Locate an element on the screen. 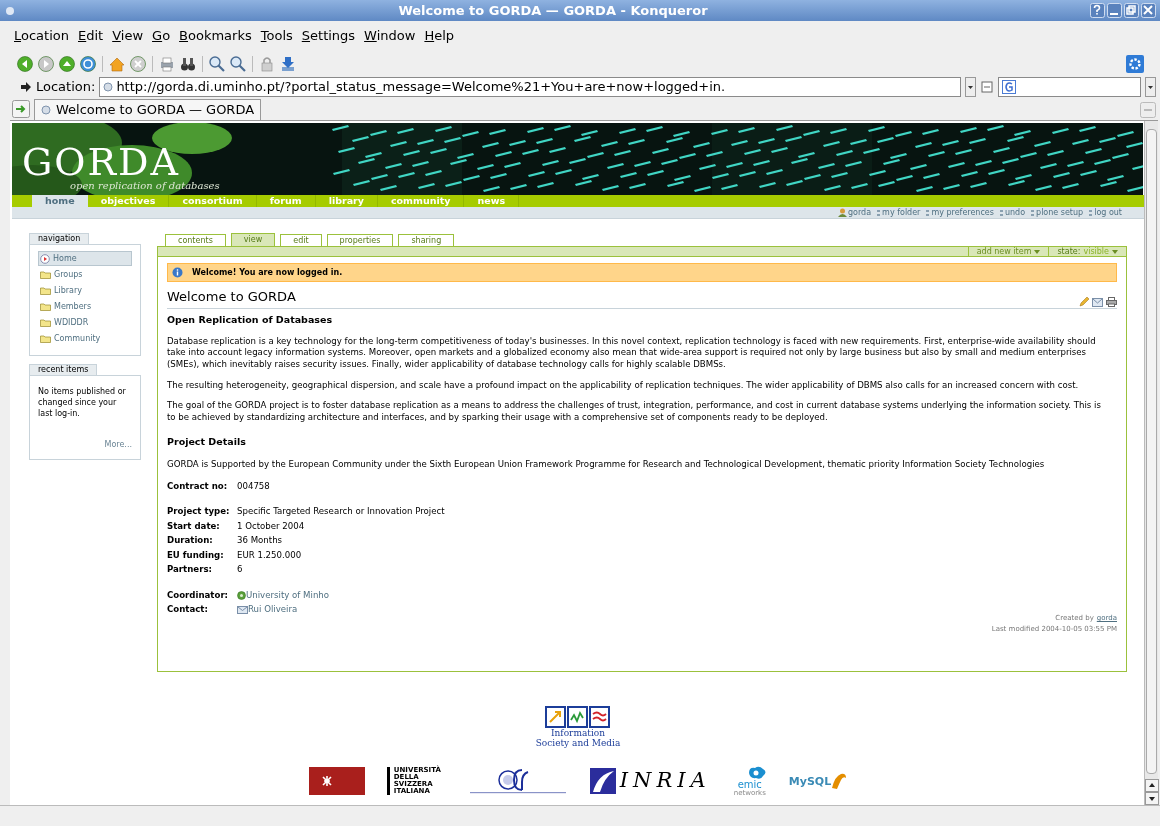  menu-item: Help is located at coordinates (439, 36).